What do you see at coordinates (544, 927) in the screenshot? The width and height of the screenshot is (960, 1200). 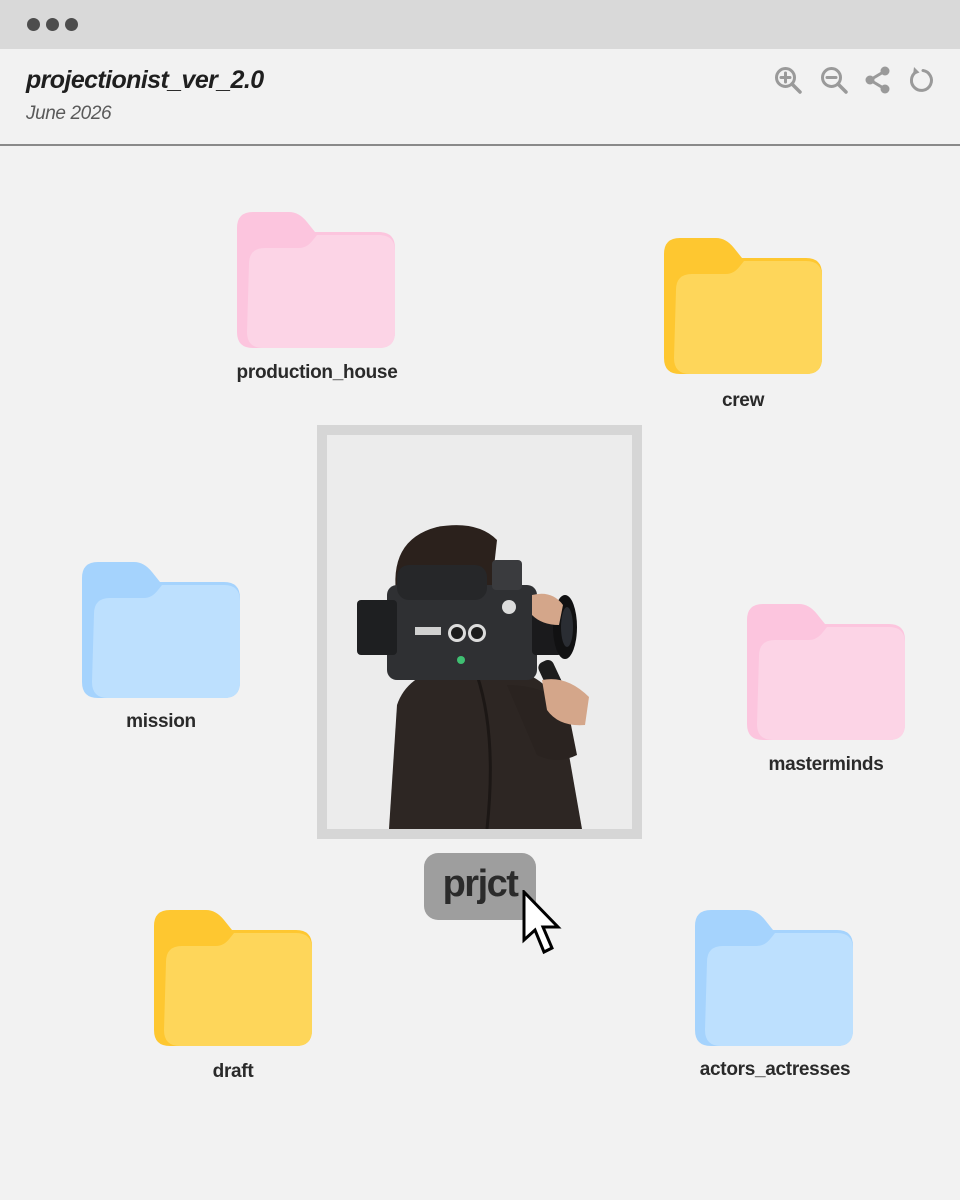 I see `mouse-pointer-icon` at bounding box center [544, 927].